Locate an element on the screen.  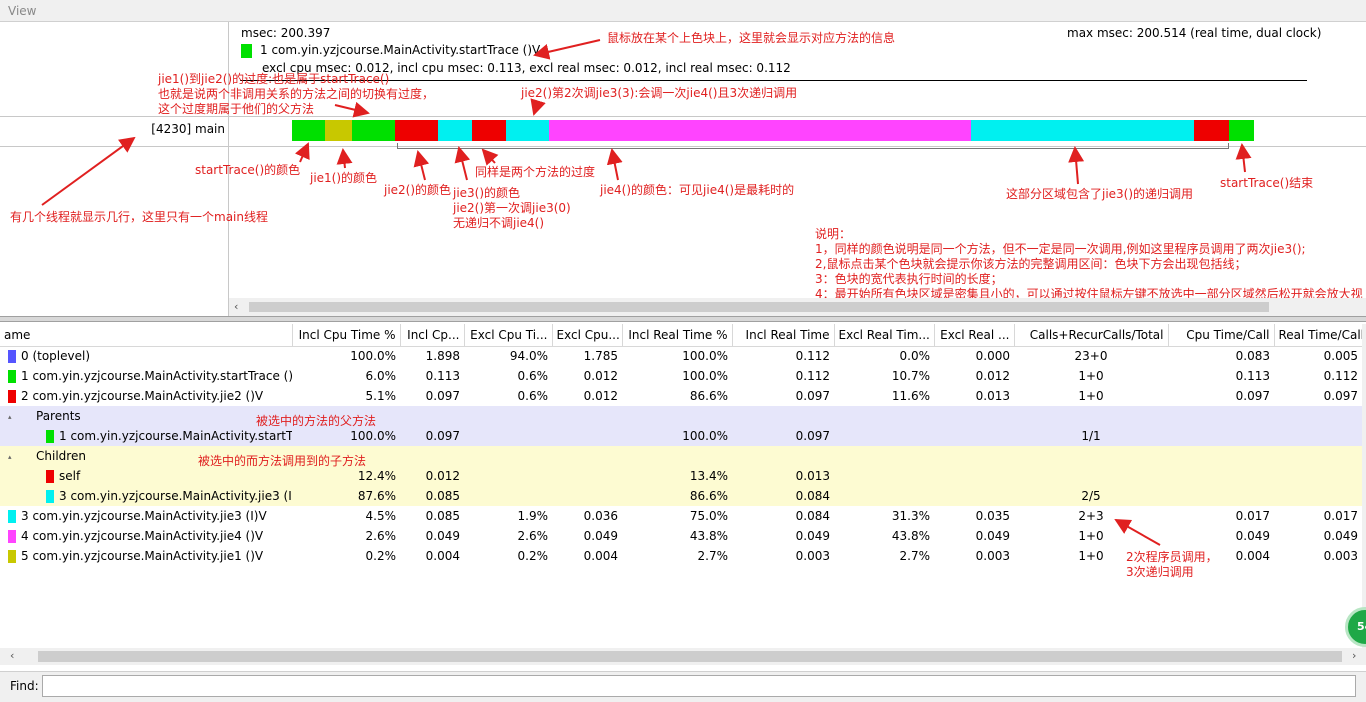
column-header: Incl Real Time % is located at coordinates (677, 335).